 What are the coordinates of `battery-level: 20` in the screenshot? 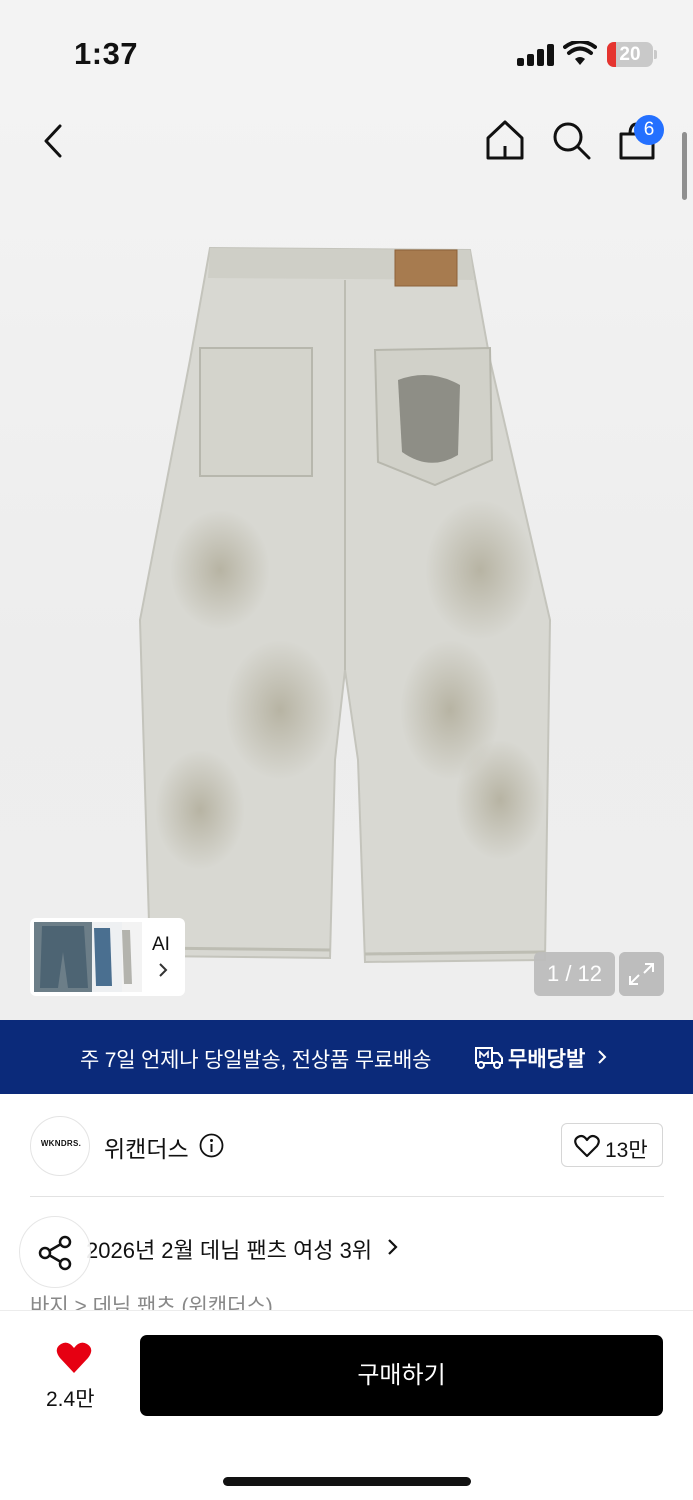 It's located at (630, 54).